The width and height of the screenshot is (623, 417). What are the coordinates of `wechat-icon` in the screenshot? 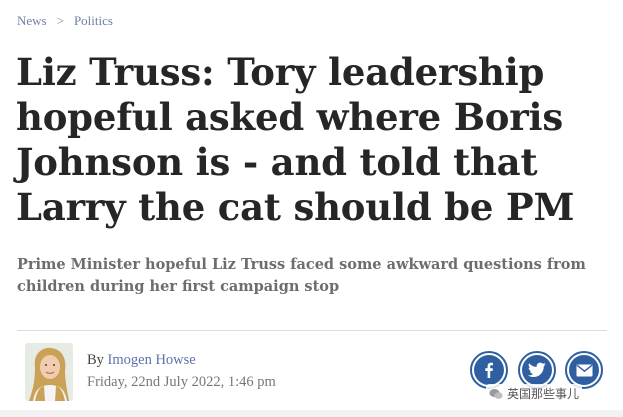 It's located at (496, 393).